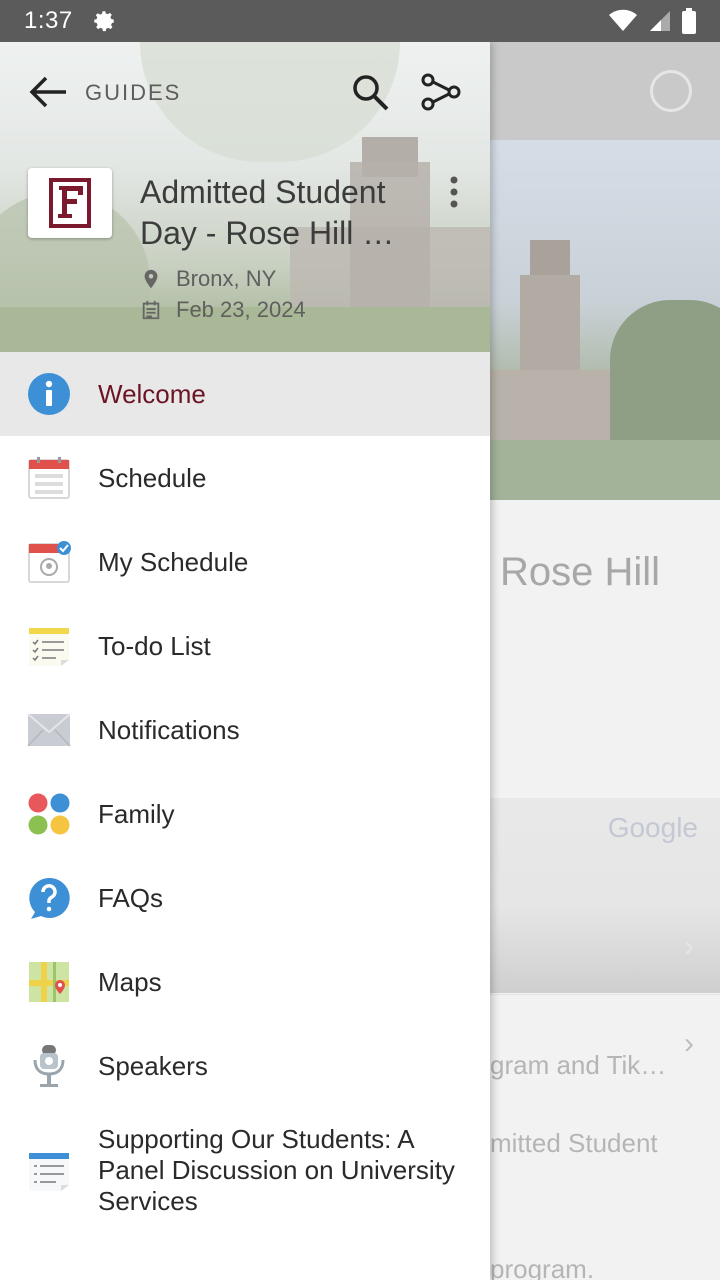 The height and width of the screenshot is (1280, 720). I want to click on menu-item-faqs: FAQs, so click(245, 898).